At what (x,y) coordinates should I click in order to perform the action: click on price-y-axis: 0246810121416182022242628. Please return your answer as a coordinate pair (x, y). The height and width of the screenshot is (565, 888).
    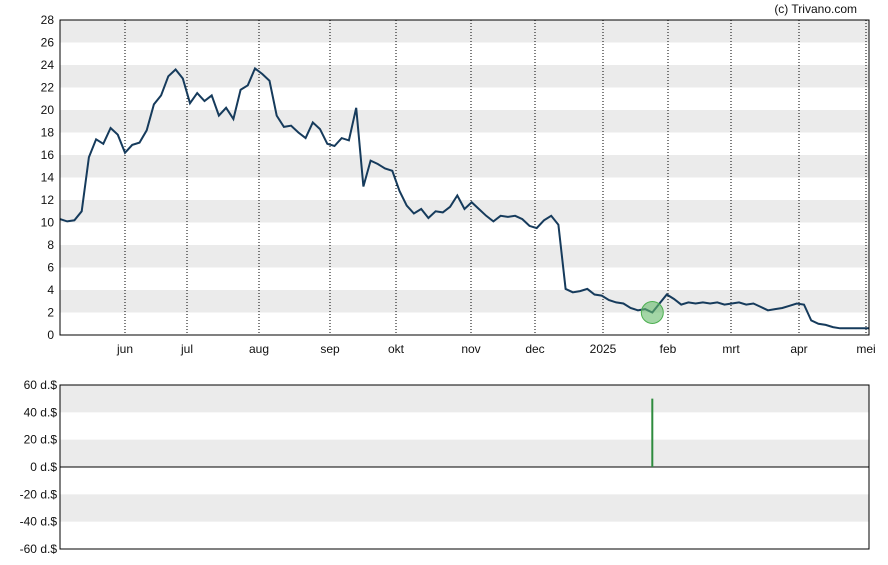
    Looking at the image, I should click on (48, 177).